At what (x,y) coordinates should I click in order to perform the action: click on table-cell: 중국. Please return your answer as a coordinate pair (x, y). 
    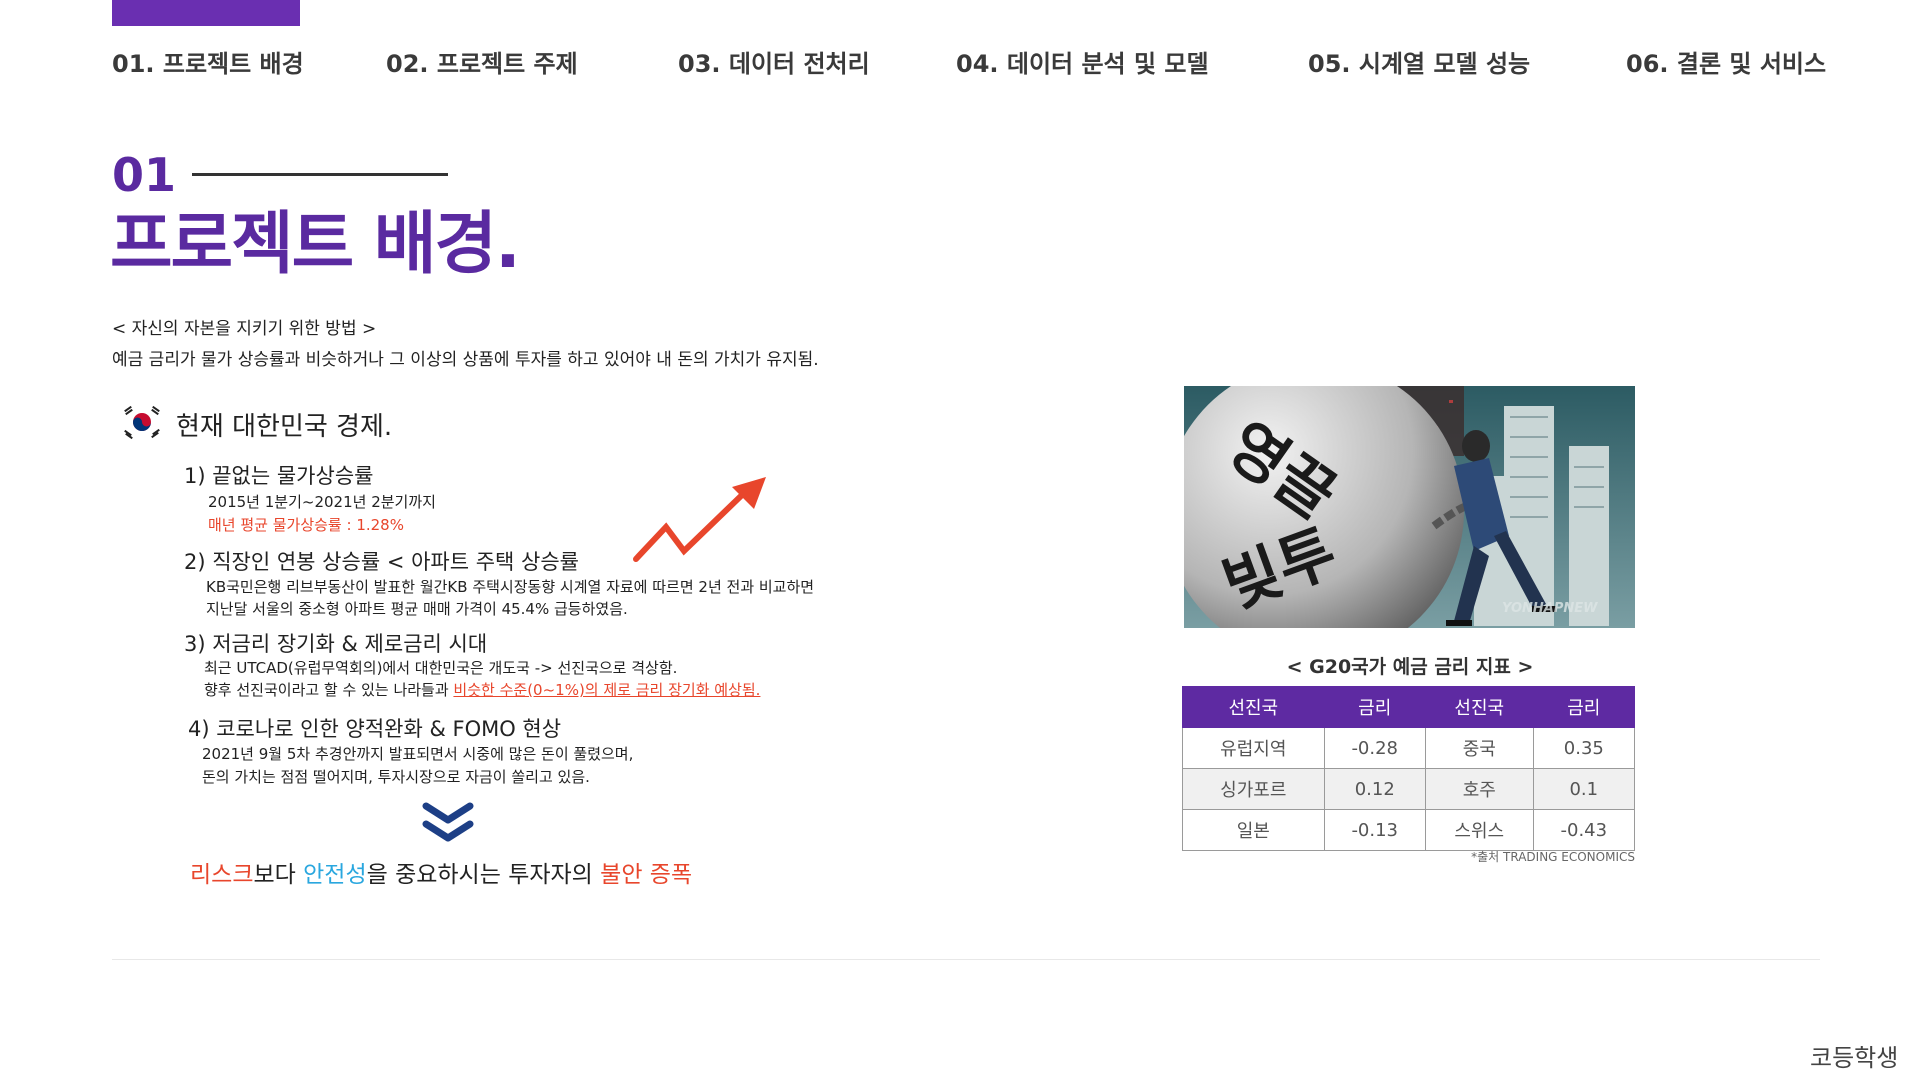
    Looking at the image, I should click on (1479, 748).